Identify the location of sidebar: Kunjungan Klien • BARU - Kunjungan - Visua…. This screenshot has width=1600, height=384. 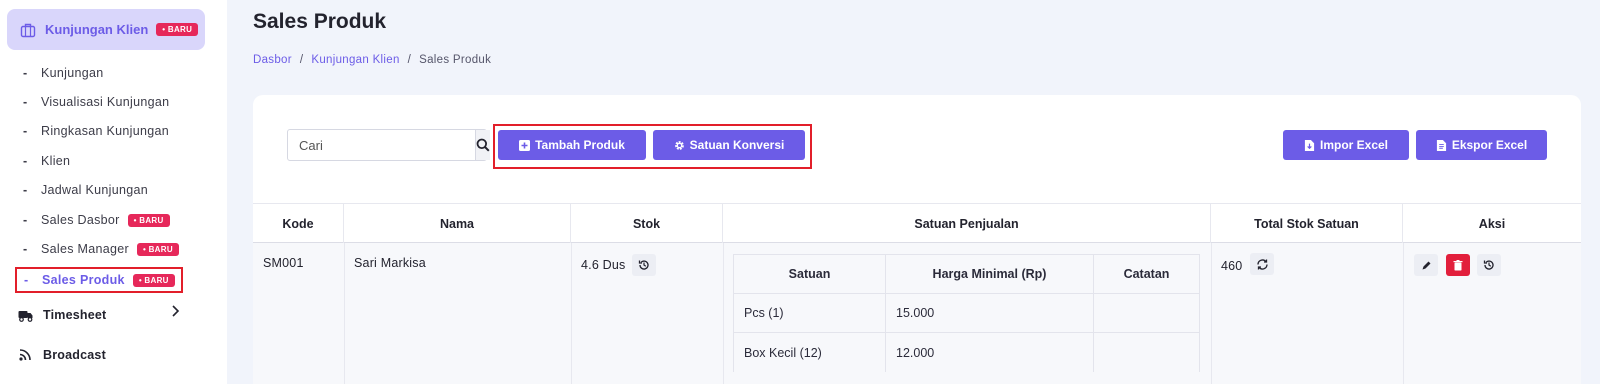
(113, 192).